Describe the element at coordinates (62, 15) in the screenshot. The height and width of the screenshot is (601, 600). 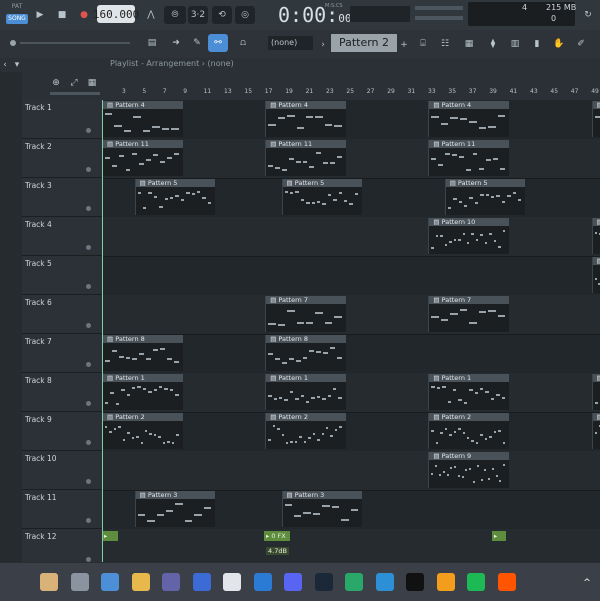
I see `stop-icon: ■` at that location.